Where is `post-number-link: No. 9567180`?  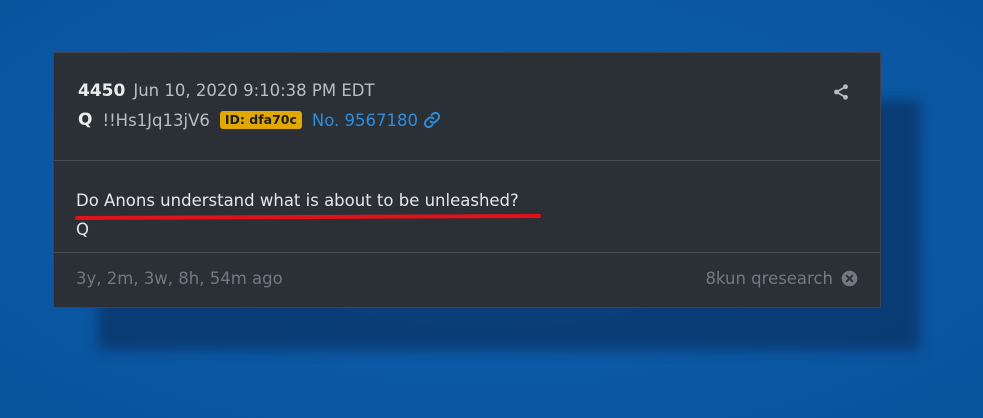 post-number-link: No. 9567180 is located at coordinates (376, 120).